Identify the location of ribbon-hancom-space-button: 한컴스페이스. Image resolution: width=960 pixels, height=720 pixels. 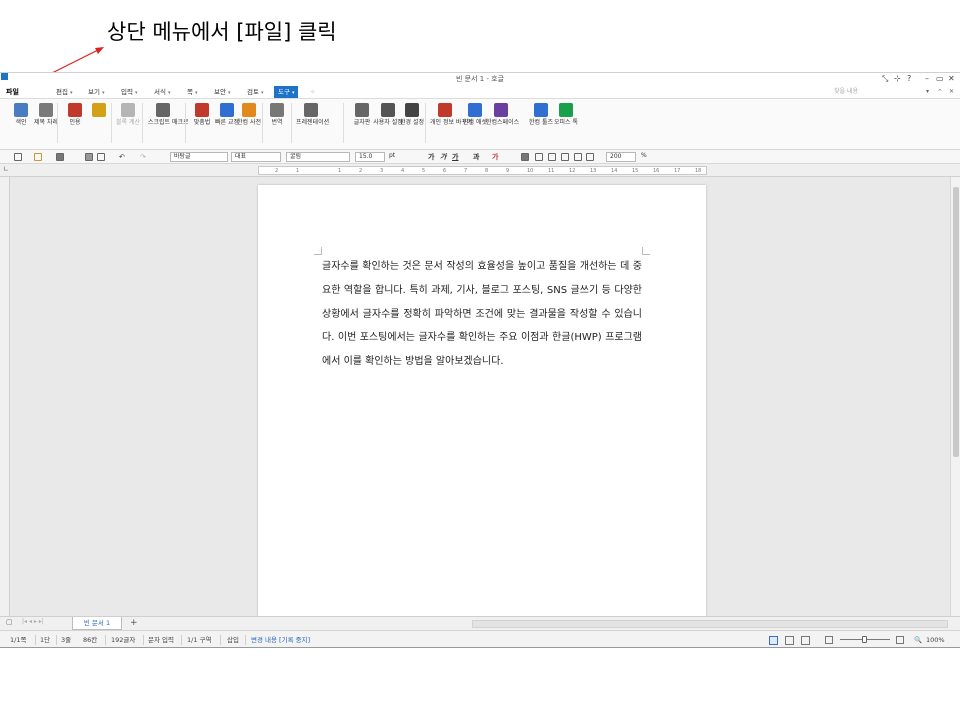
(502, 115).